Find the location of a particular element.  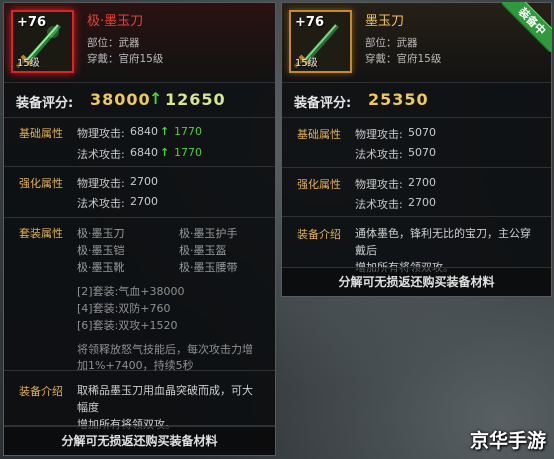

score-value: 38000 is located at coordinates (120, 99).